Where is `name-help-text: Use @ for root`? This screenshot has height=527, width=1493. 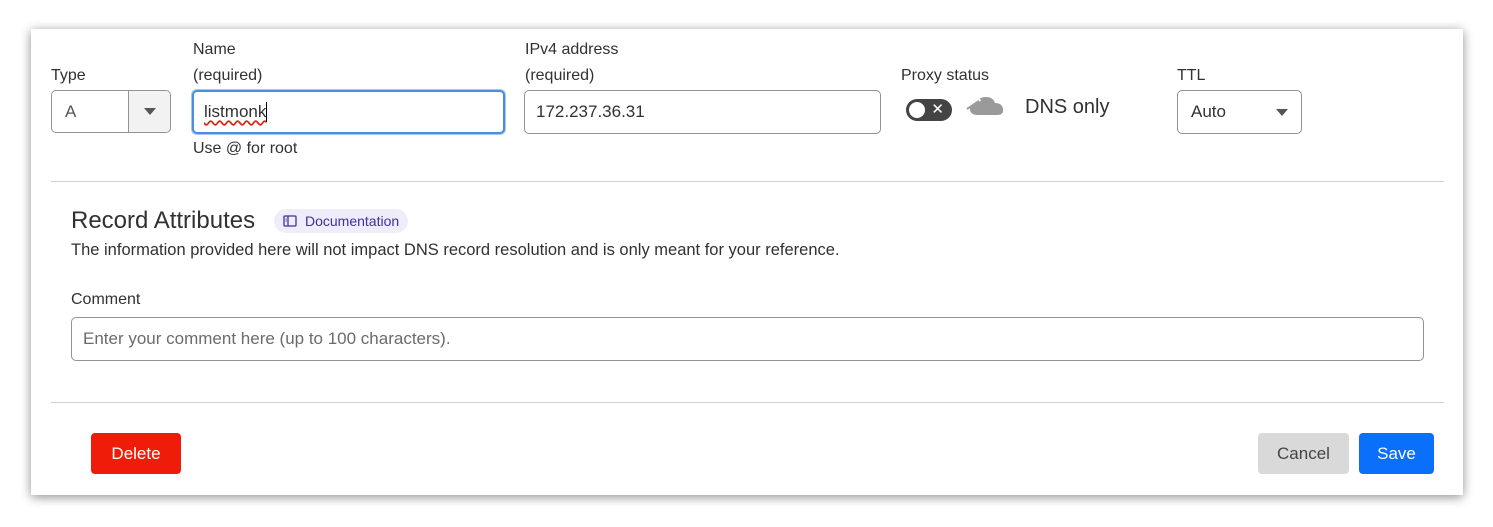 name-help-text: Use @ for root is located at coordinates (245, 148).